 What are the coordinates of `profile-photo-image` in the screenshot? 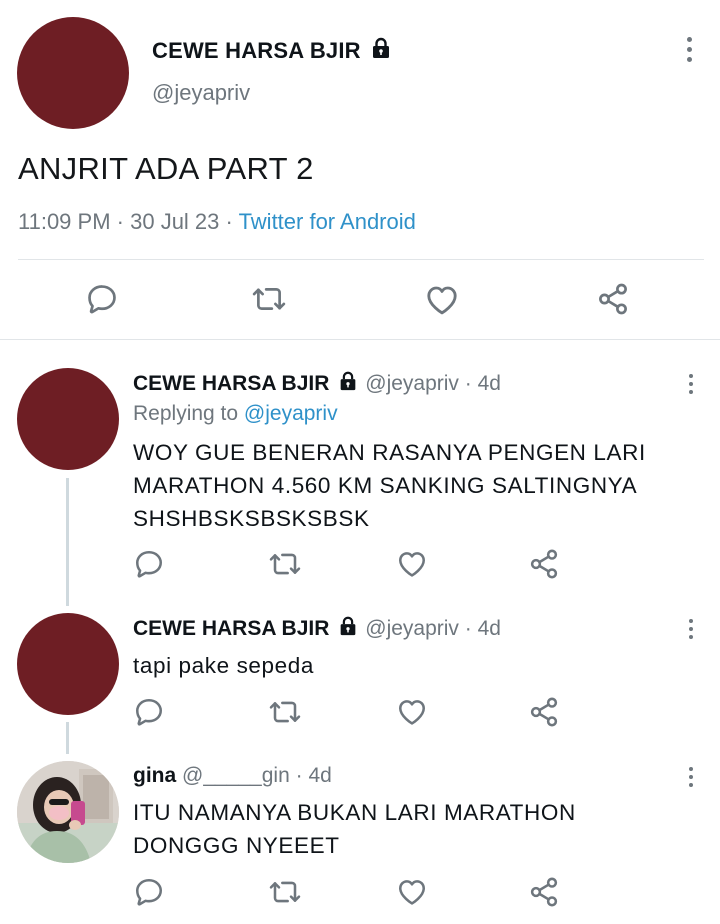 It's located at (68, 812).